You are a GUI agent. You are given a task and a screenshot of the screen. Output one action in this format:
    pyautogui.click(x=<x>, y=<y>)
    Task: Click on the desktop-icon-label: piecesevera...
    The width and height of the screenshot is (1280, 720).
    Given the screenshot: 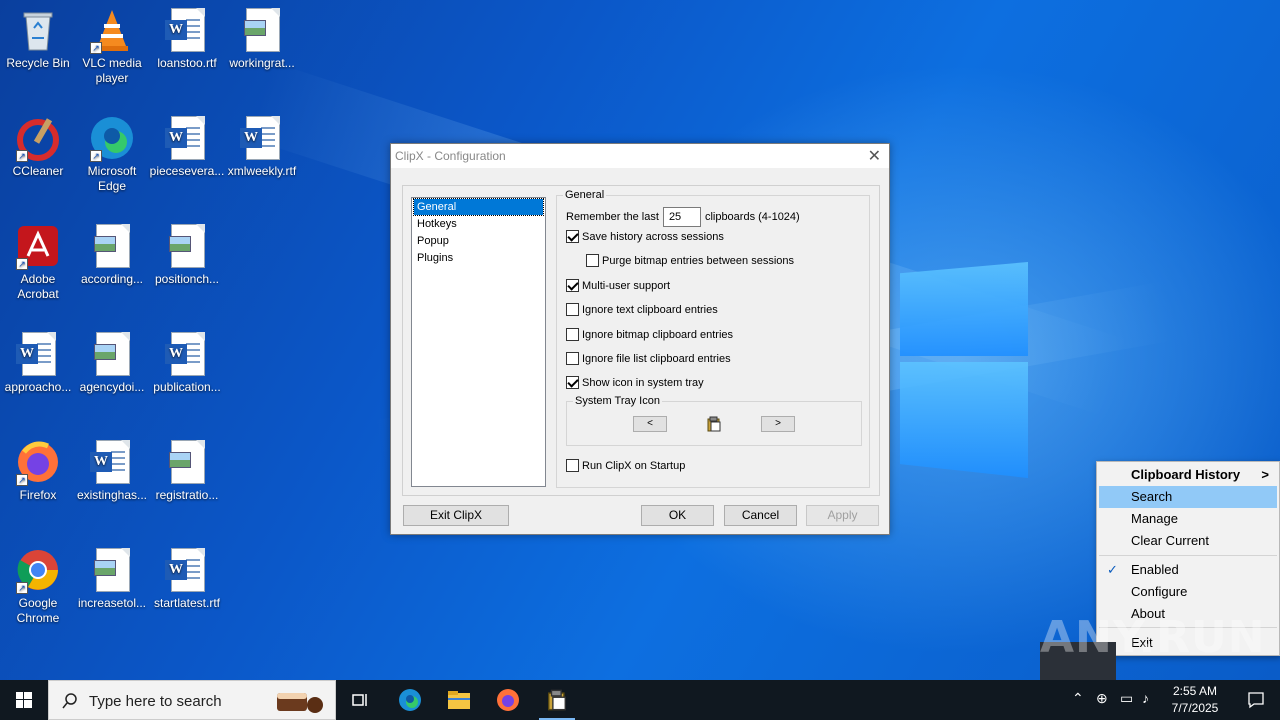 What is the action you would take?
    pyautogui.click(x=187, y=171)
    